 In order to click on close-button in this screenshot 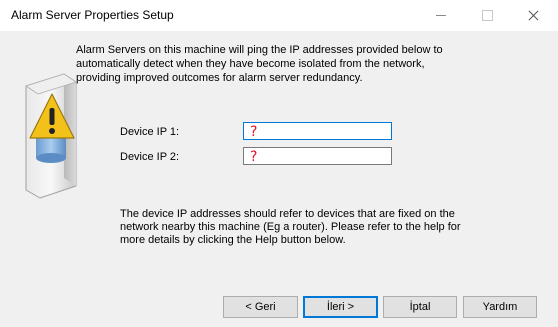, I will do `click(533, 15)`.